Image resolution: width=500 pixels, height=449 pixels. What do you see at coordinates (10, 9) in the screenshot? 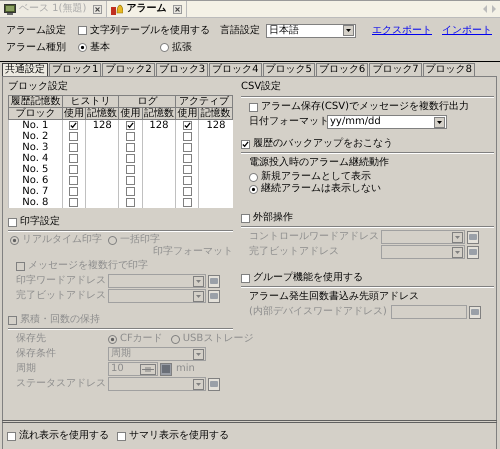
I see `monitor-icon` at bounding box center [10, 9].